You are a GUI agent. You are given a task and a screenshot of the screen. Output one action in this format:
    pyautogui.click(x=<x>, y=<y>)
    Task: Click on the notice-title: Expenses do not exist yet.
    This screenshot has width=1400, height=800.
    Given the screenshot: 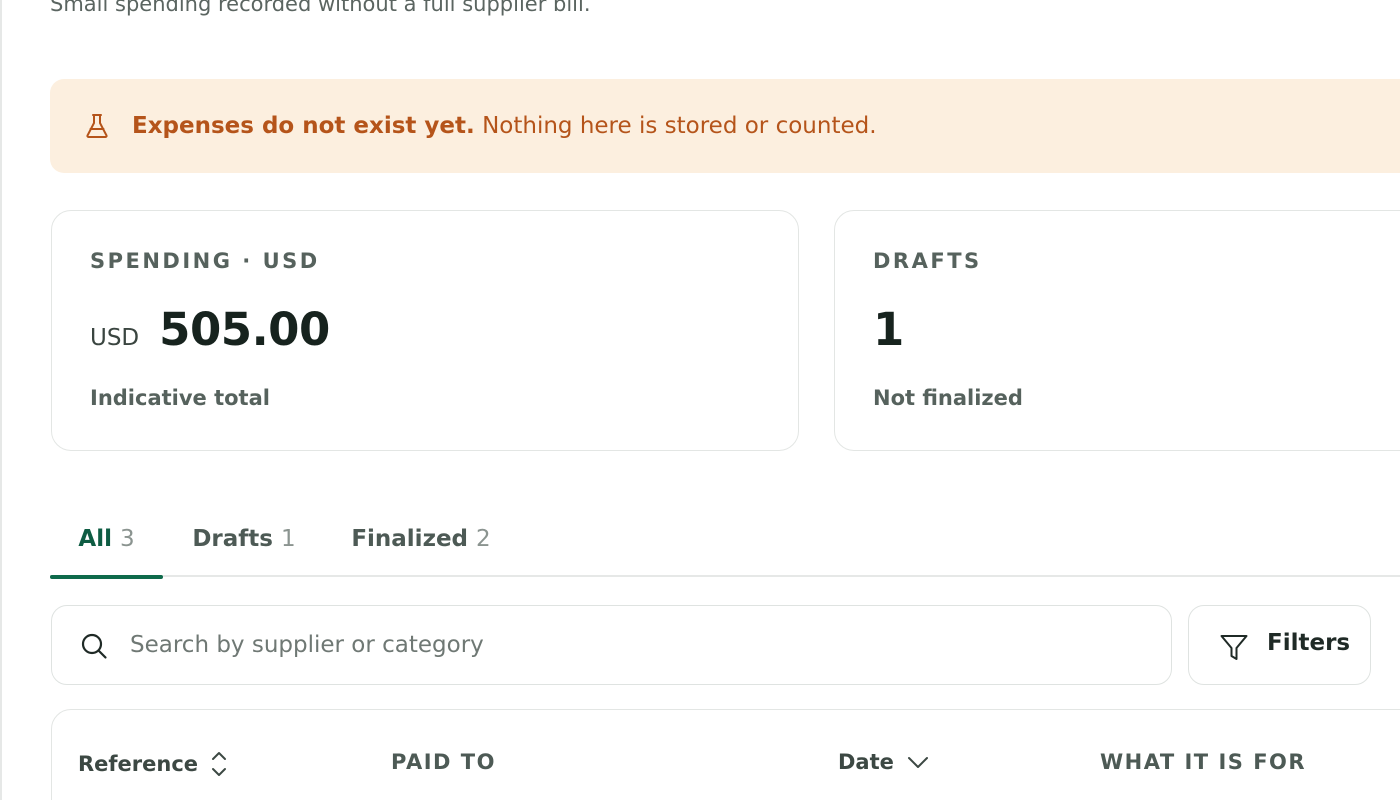 What is the action you would take?
    pyautogui.click(x=303, y=126)
    